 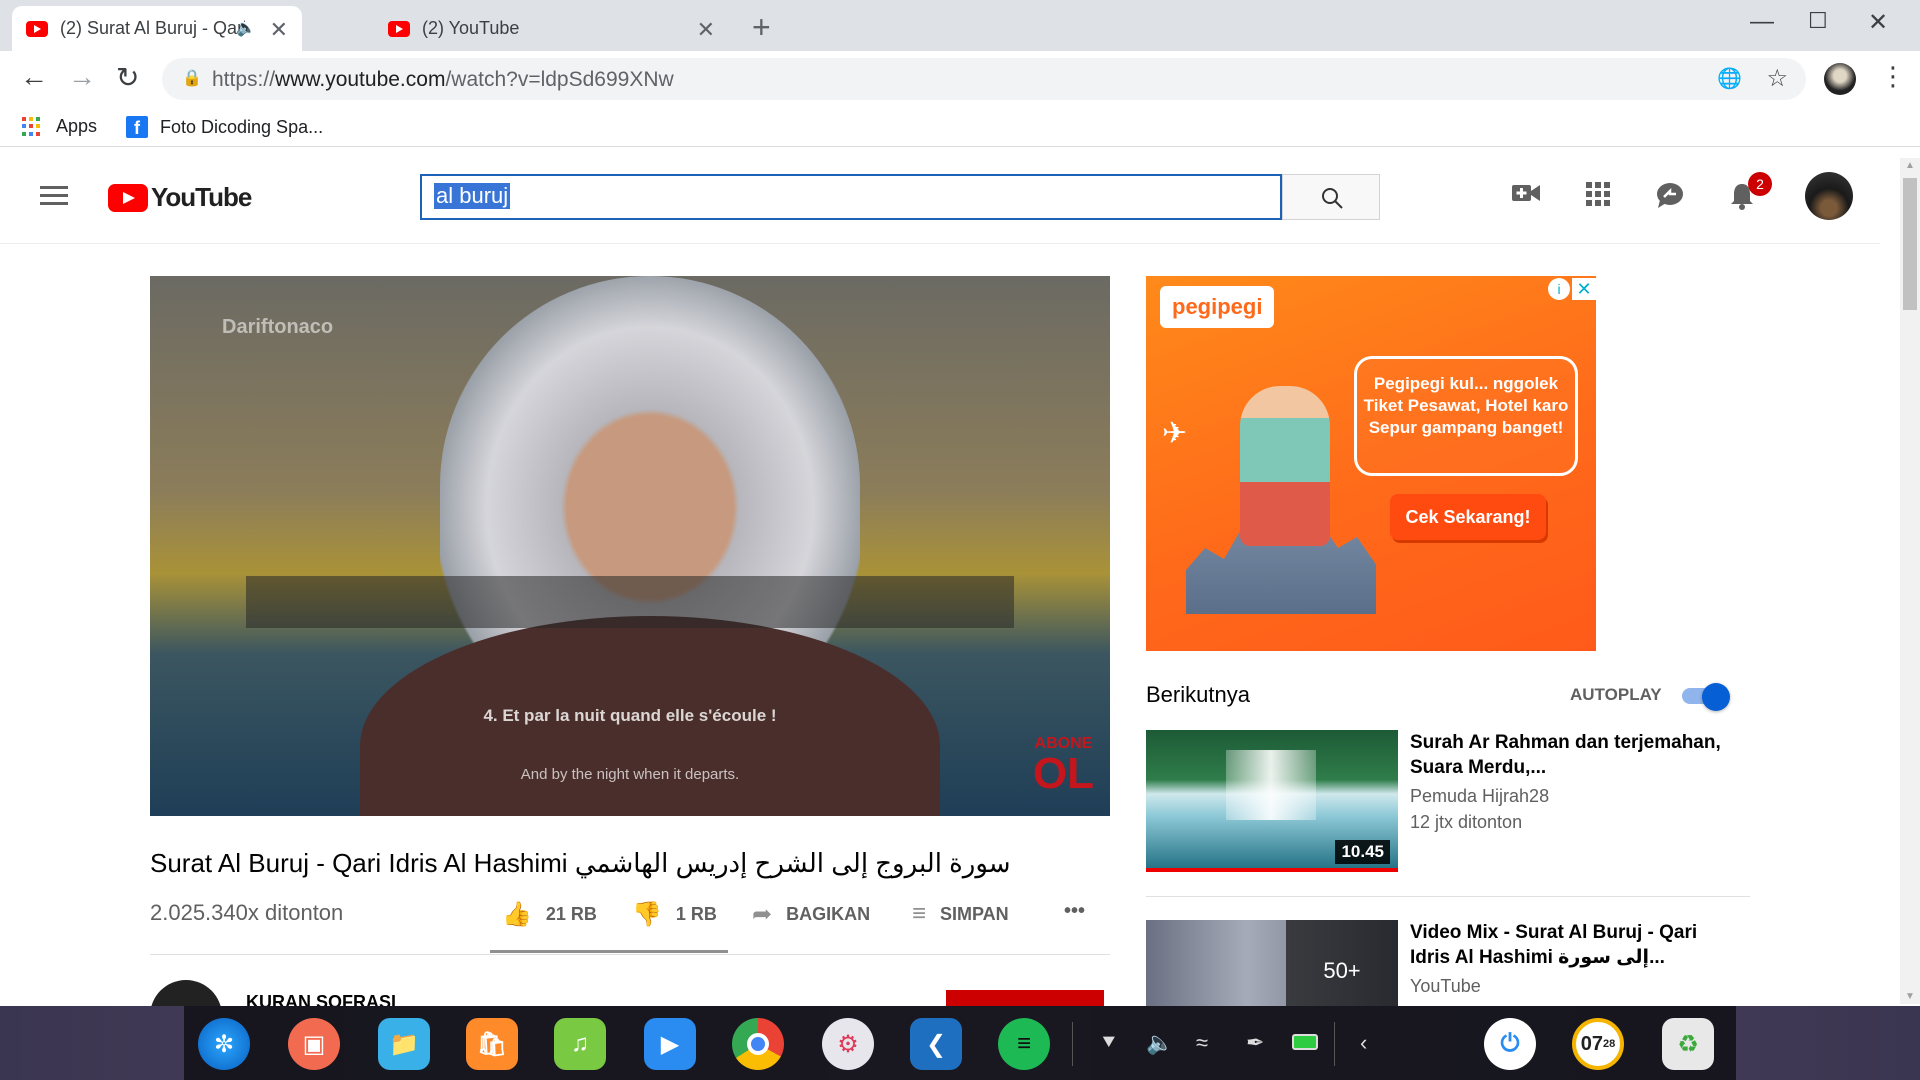 I want to click on video-player-icon: ▶, so click(x=670, y=1044).